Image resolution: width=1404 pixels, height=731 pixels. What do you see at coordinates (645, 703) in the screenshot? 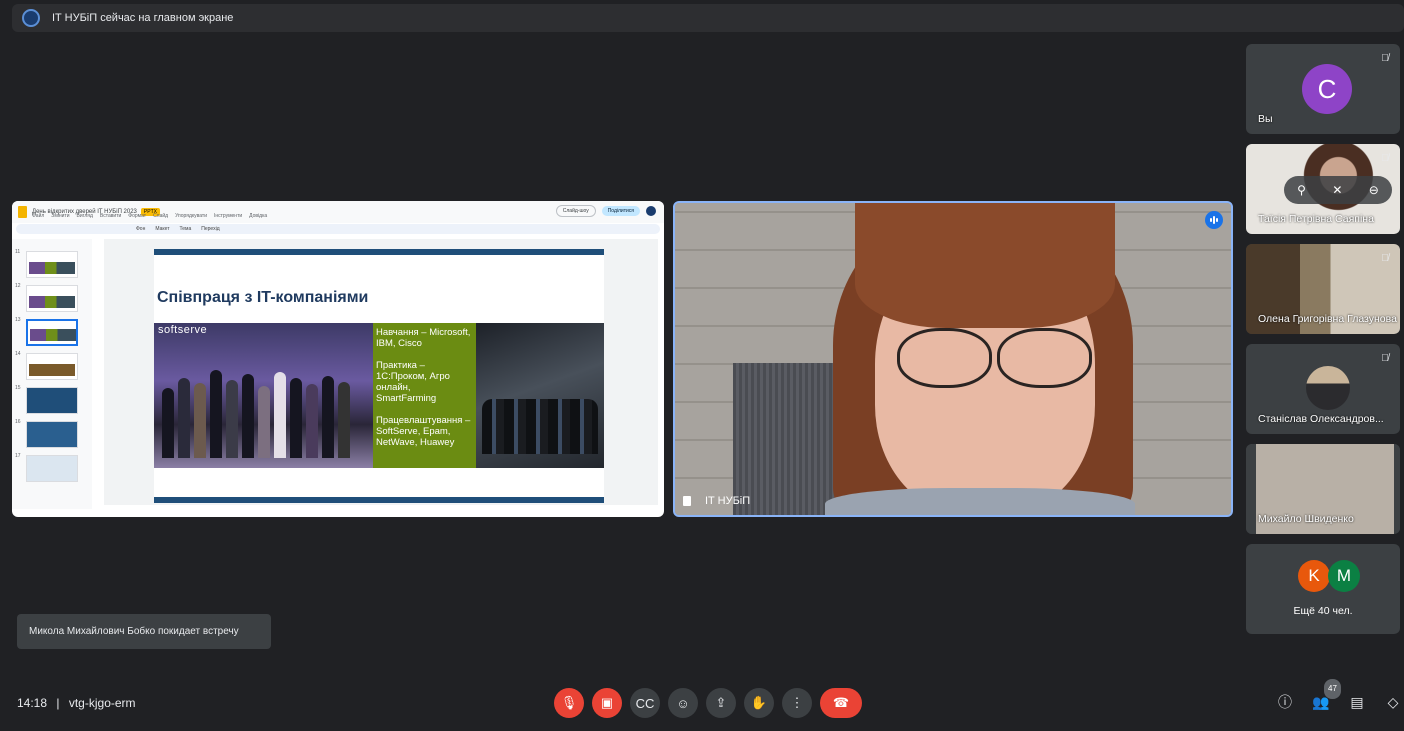
I see `captions-button: CC` at bounding box center [645, 703].